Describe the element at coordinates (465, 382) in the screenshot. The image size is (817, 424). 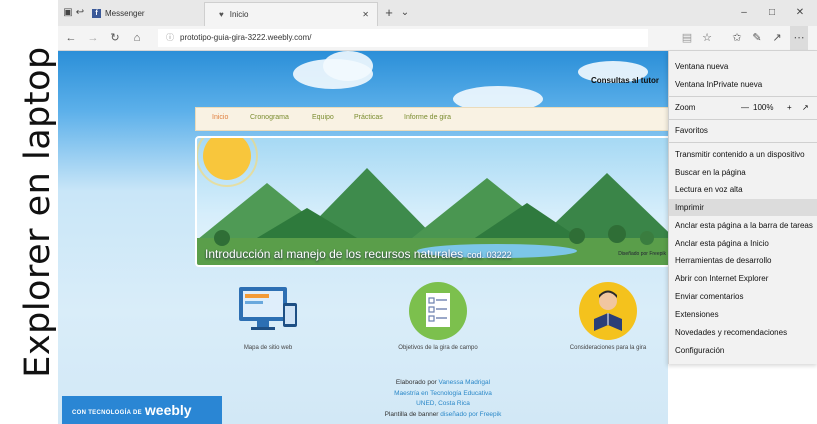
I see `author-link: Vanessa Madrigal` at that location.